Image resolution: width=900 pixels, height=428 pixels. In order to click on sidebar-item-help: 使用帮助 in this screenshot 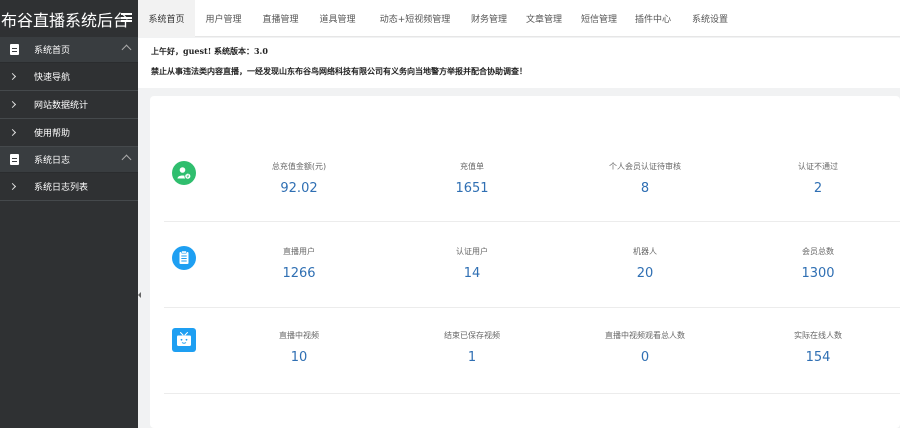, I will do `click(69, 133)`.